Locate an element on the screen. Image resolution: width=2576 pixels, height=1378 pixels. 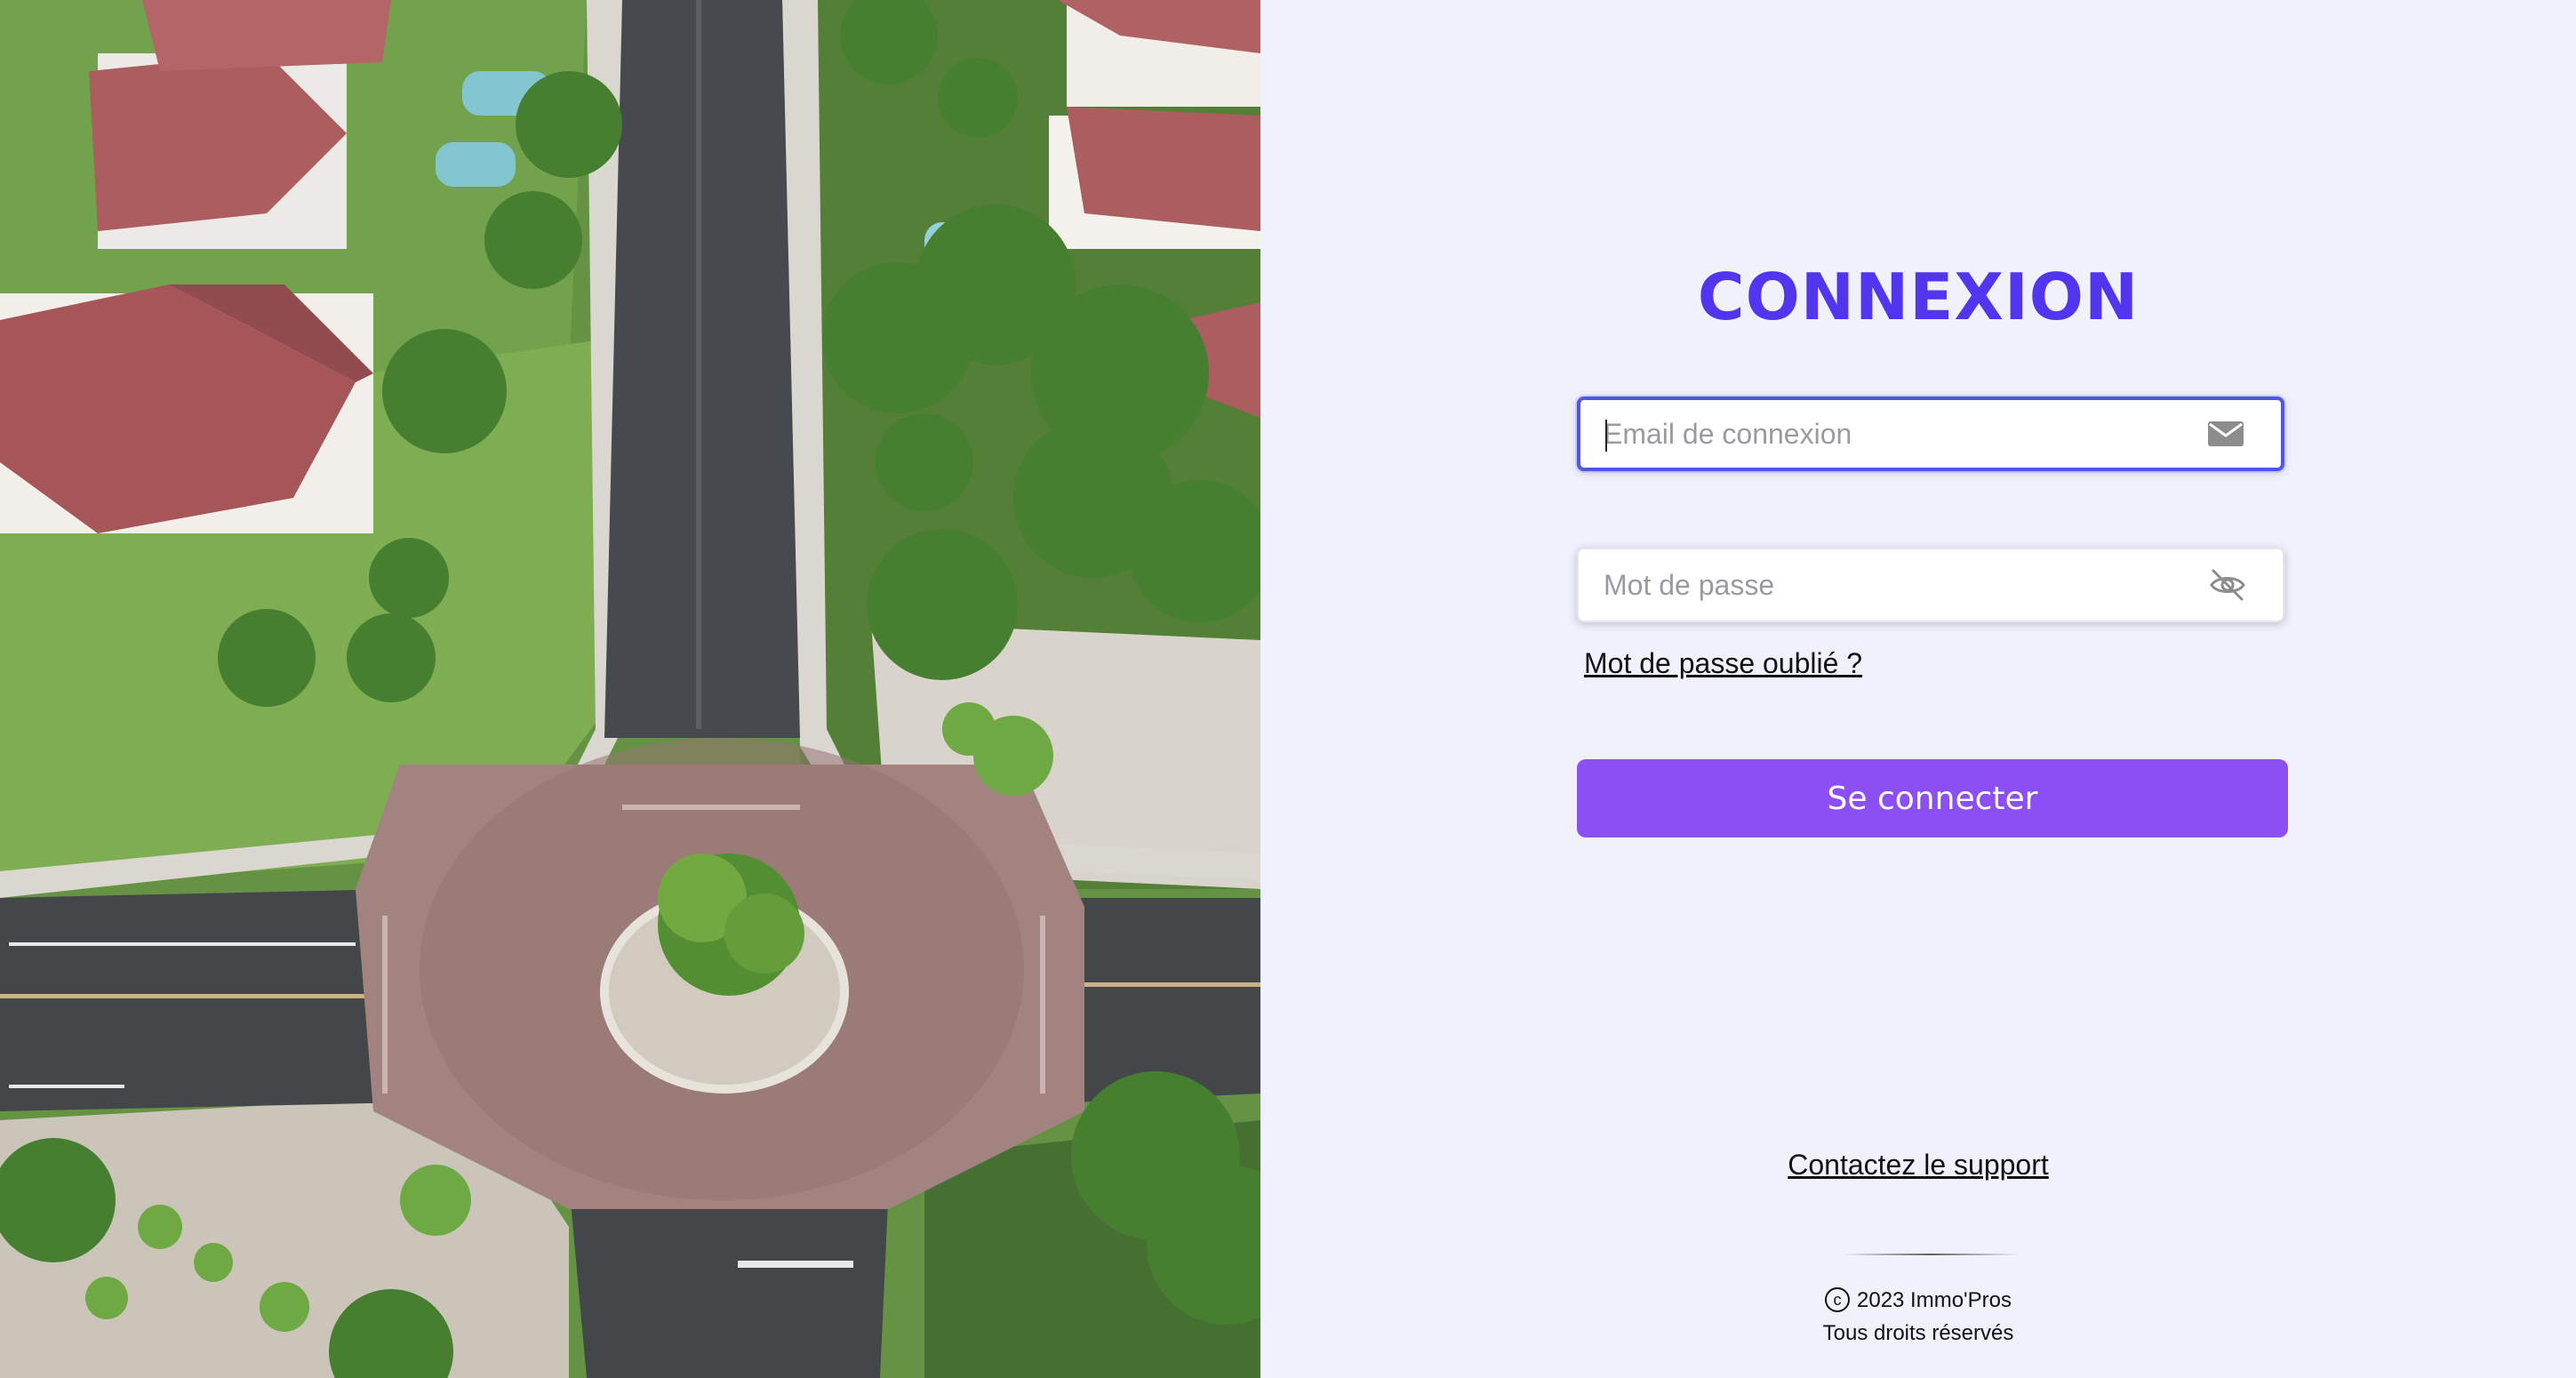
password-field is located at coordinates (1930, 585).